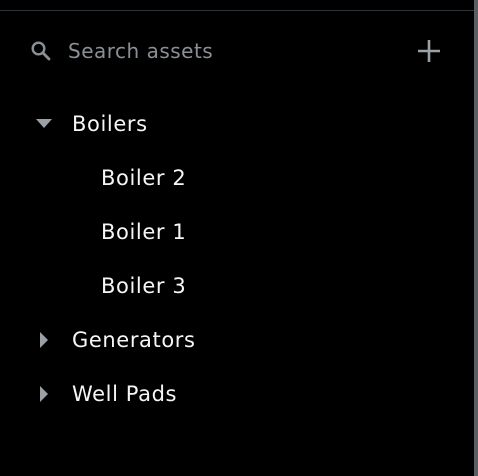  What do you see at coordinates (237, 340) in the screenshot?
I see `tree-group-generators: Generators` at bounding box center [237, 340].